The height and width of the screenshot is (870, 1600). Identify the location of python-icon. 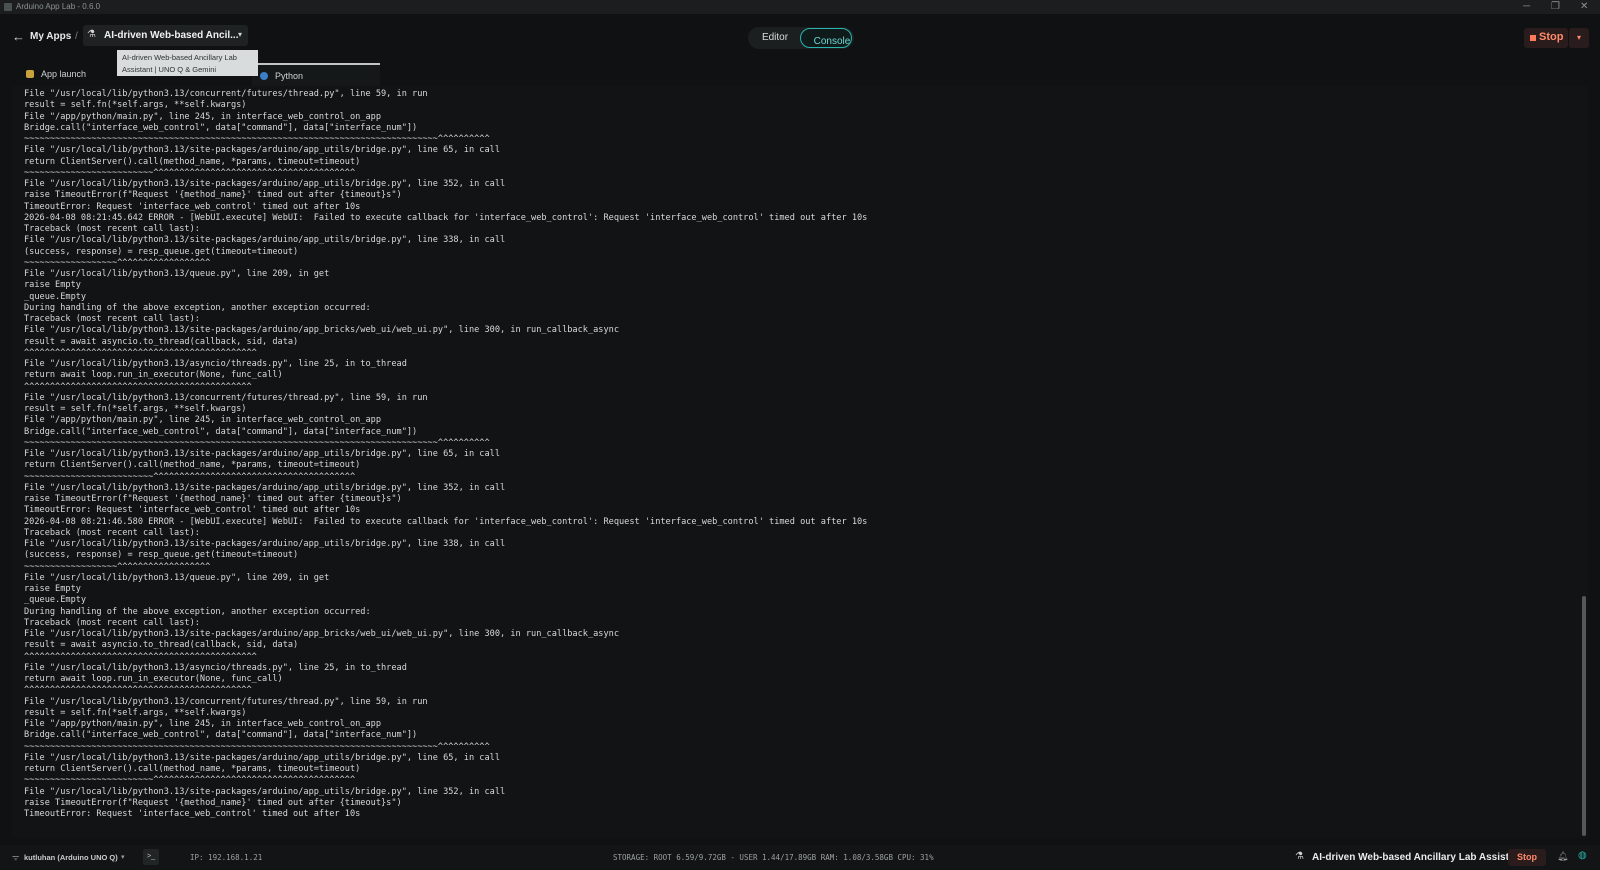
(264, 76).